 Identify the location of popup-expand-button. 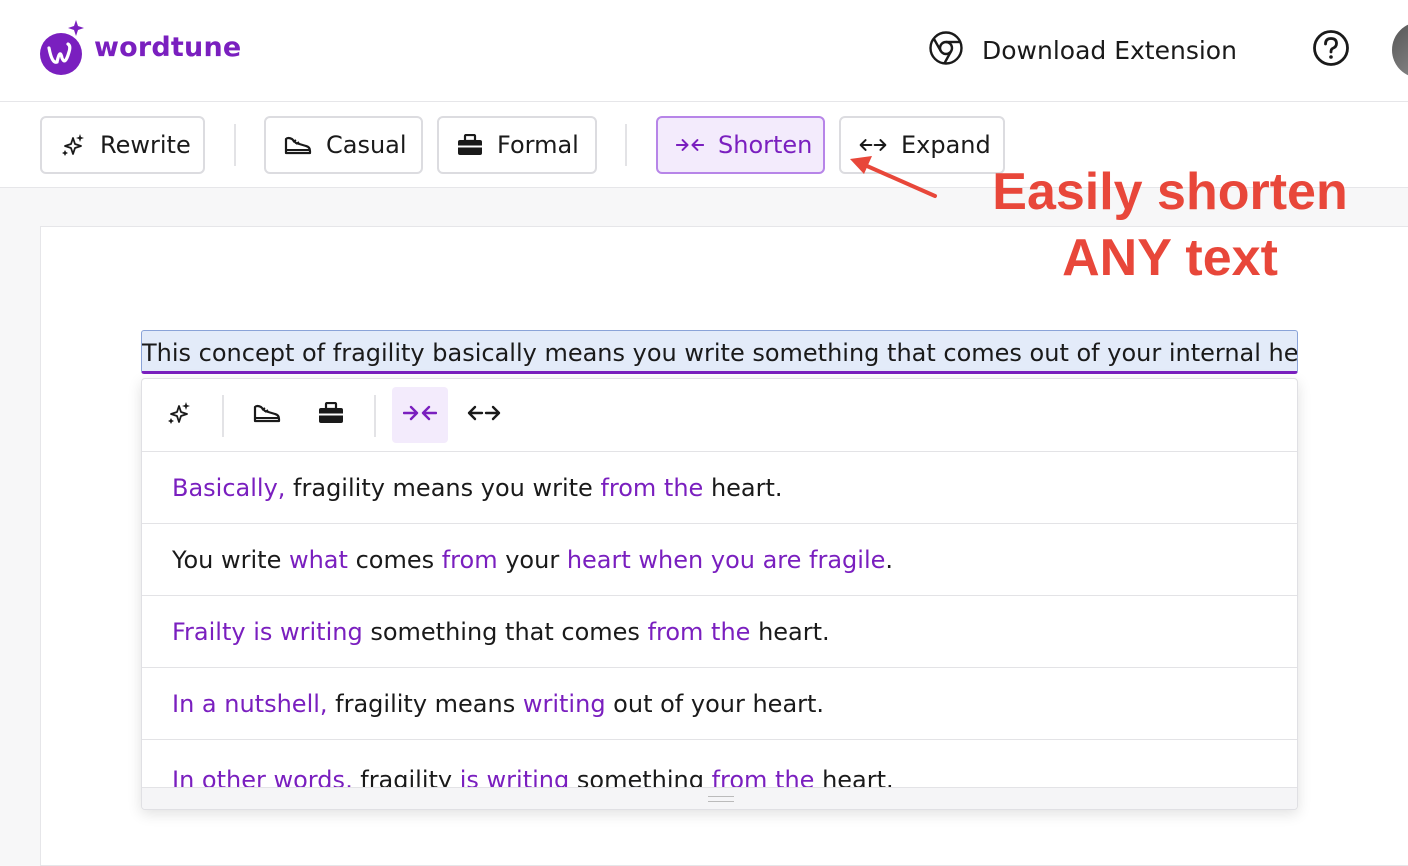
(484, 415).